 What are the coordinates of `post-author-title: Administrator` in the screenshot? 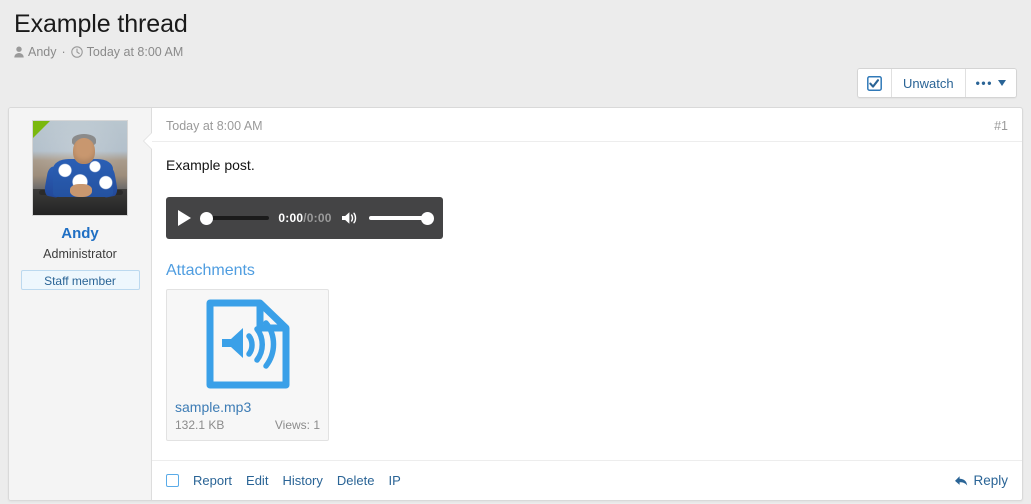 It's located at (80, 254).